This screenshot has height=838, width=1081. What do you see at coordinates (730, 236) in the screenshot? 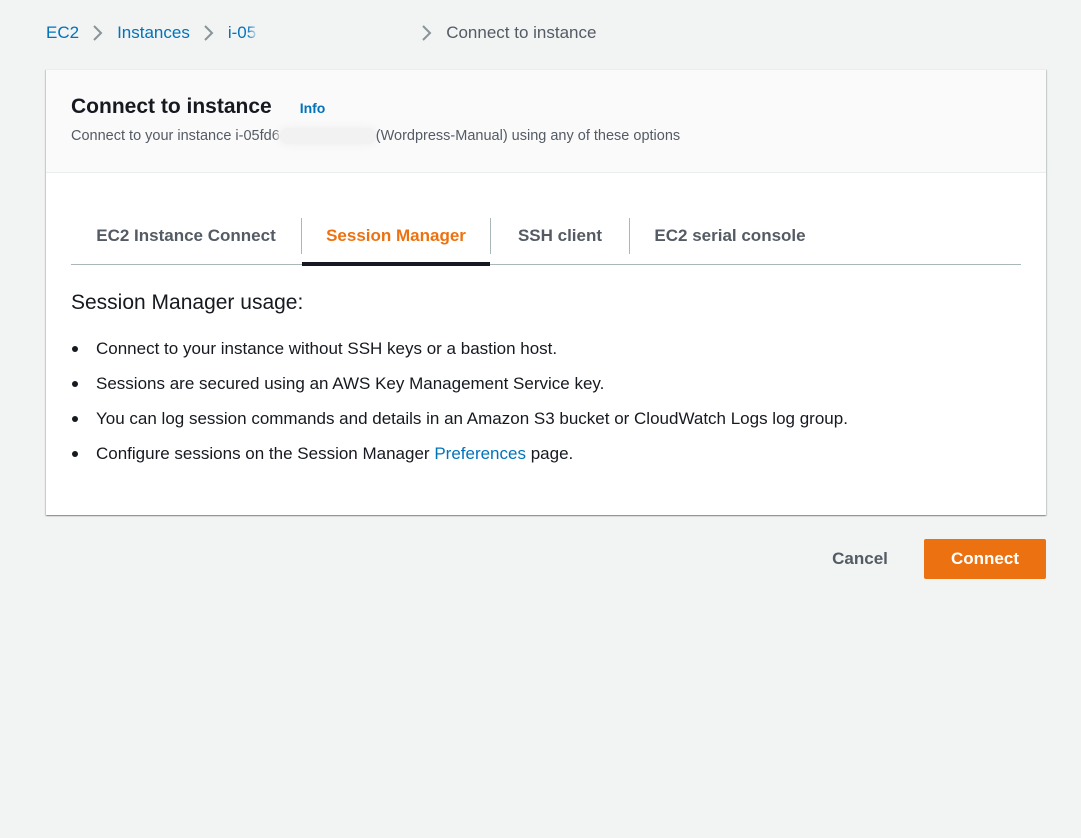
I see `tab-ec2-serial-console: EC2 serial console` at bounding box center [730, 236].